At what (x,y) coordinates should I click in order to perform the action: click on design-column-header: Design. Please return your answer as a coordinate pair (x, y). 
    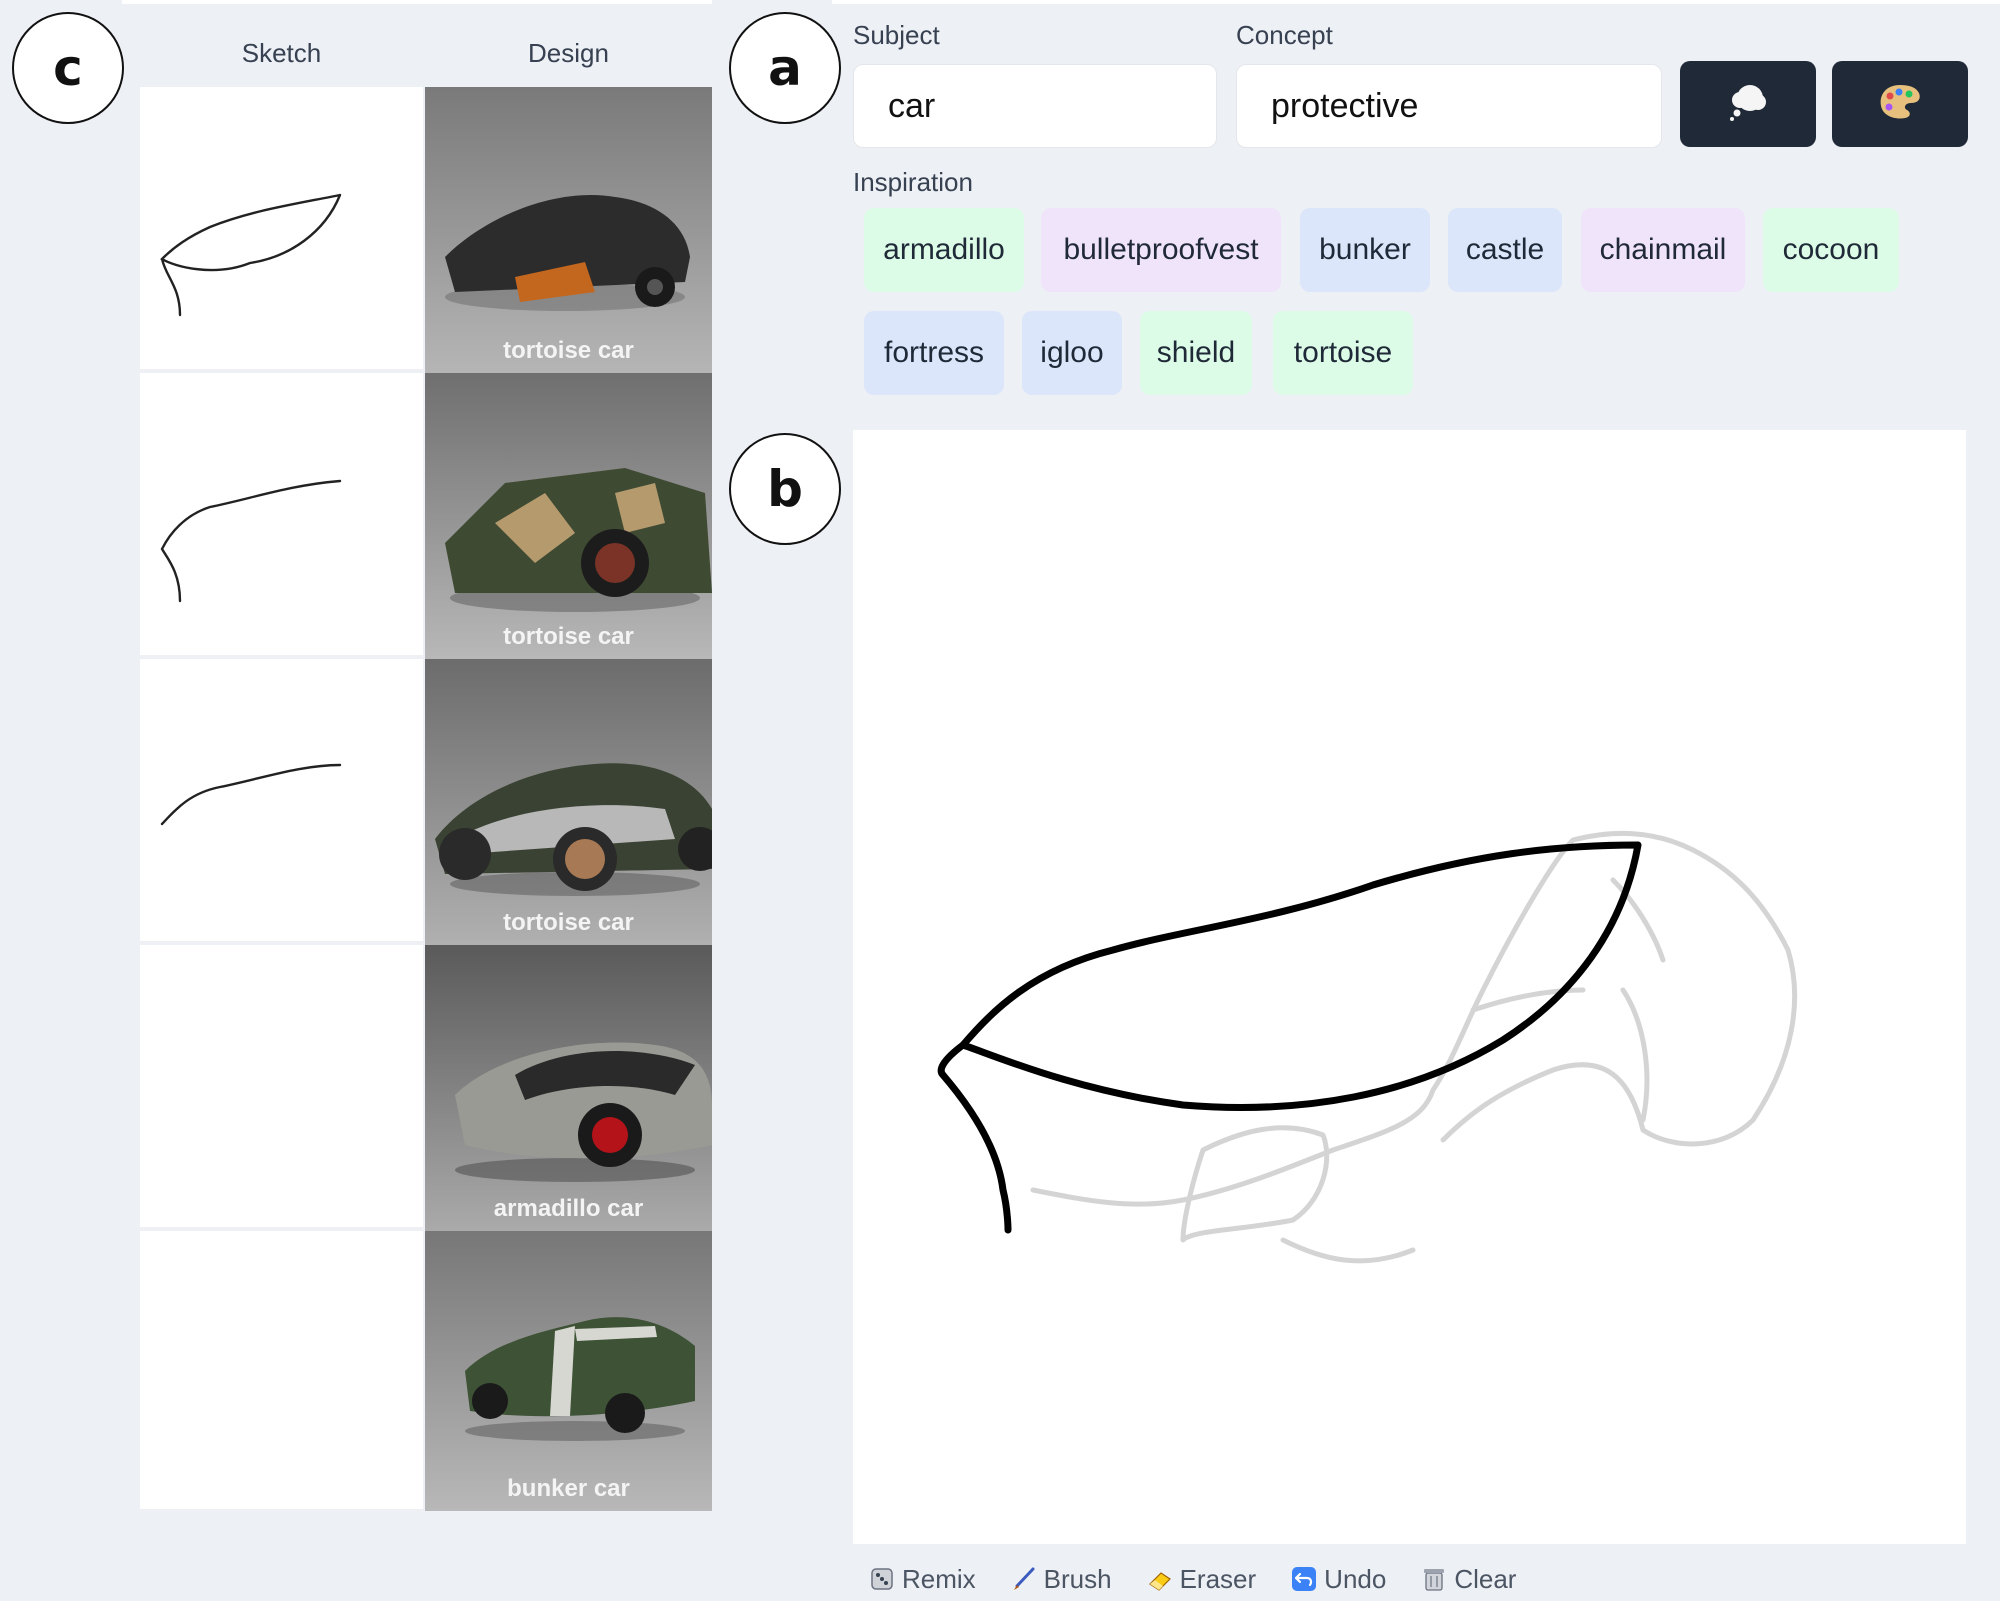
    Looking at the image, I should click on (568, 53).